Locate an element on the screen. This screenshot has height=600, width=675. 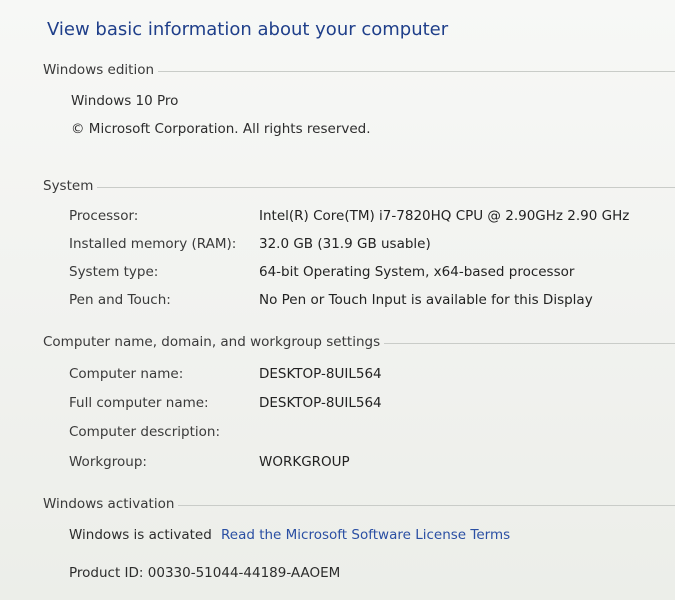
section-system: System is located at coordinates (359, 186).